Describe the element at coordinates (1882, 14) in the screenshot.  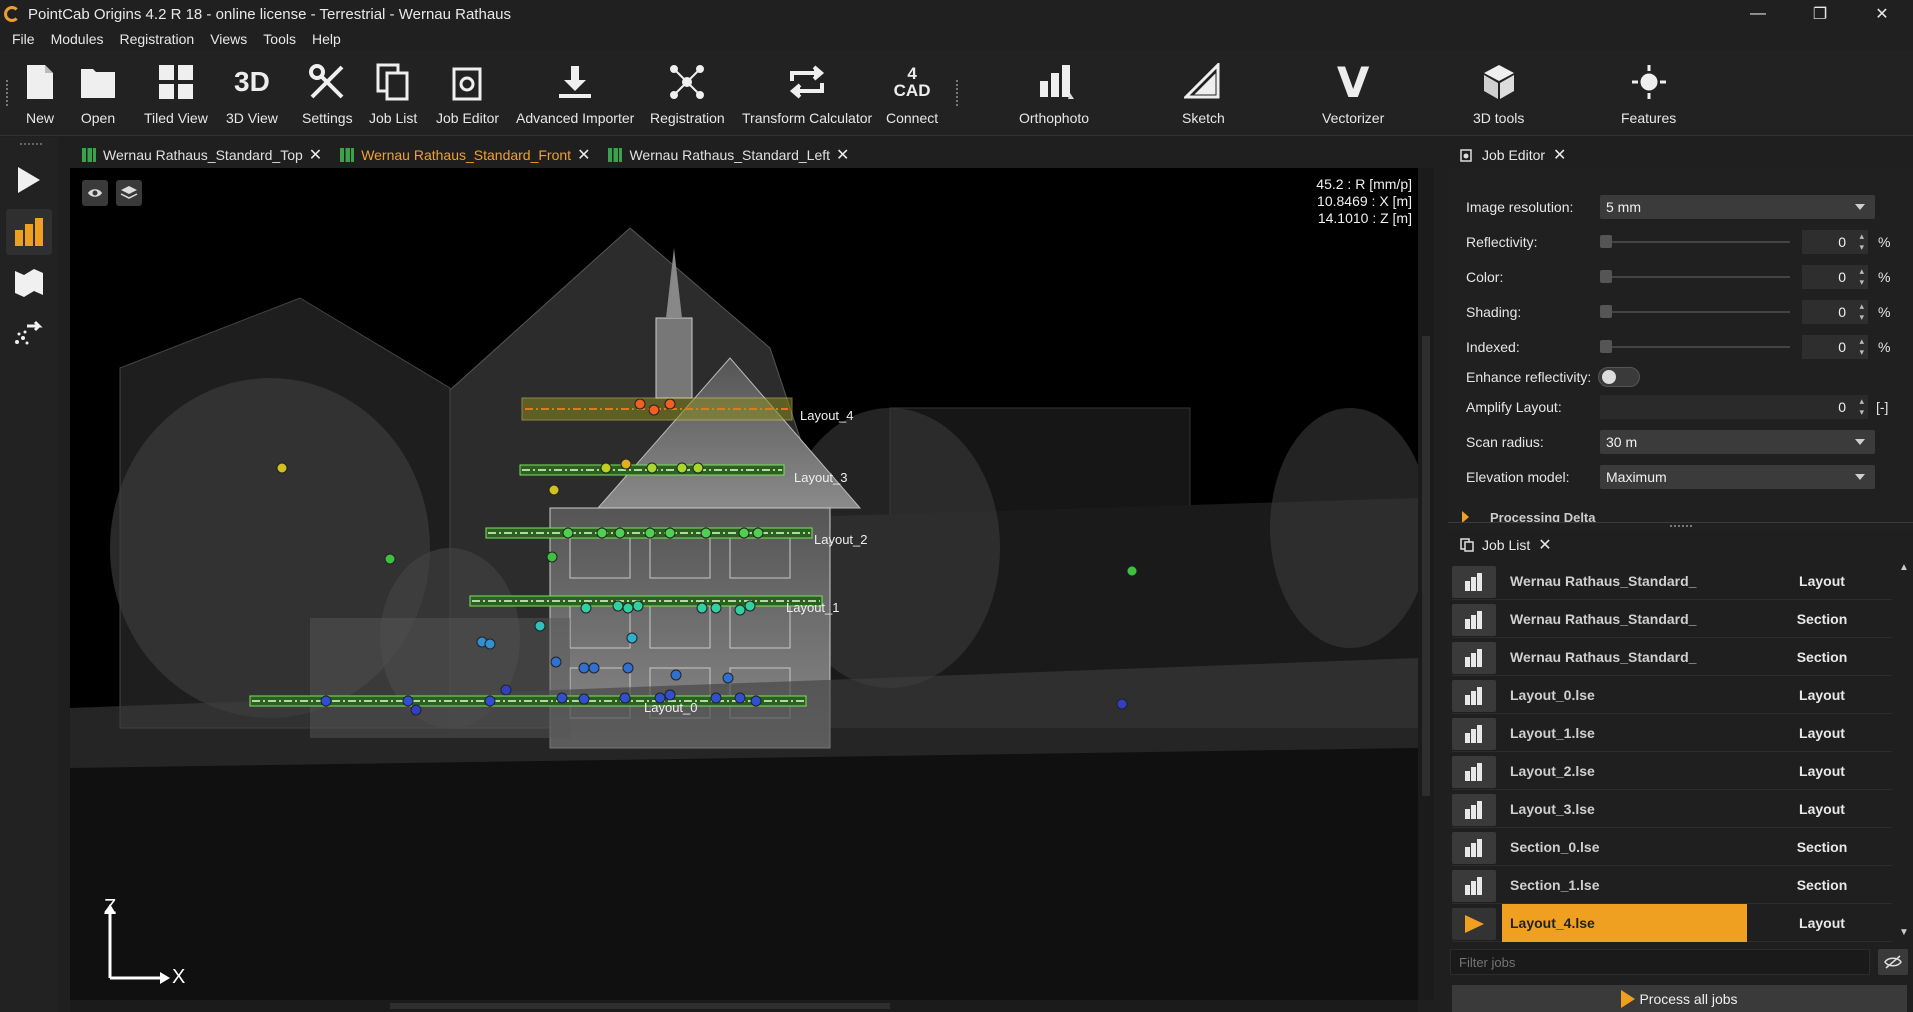
I see `close-window-button: ✕` at that location.